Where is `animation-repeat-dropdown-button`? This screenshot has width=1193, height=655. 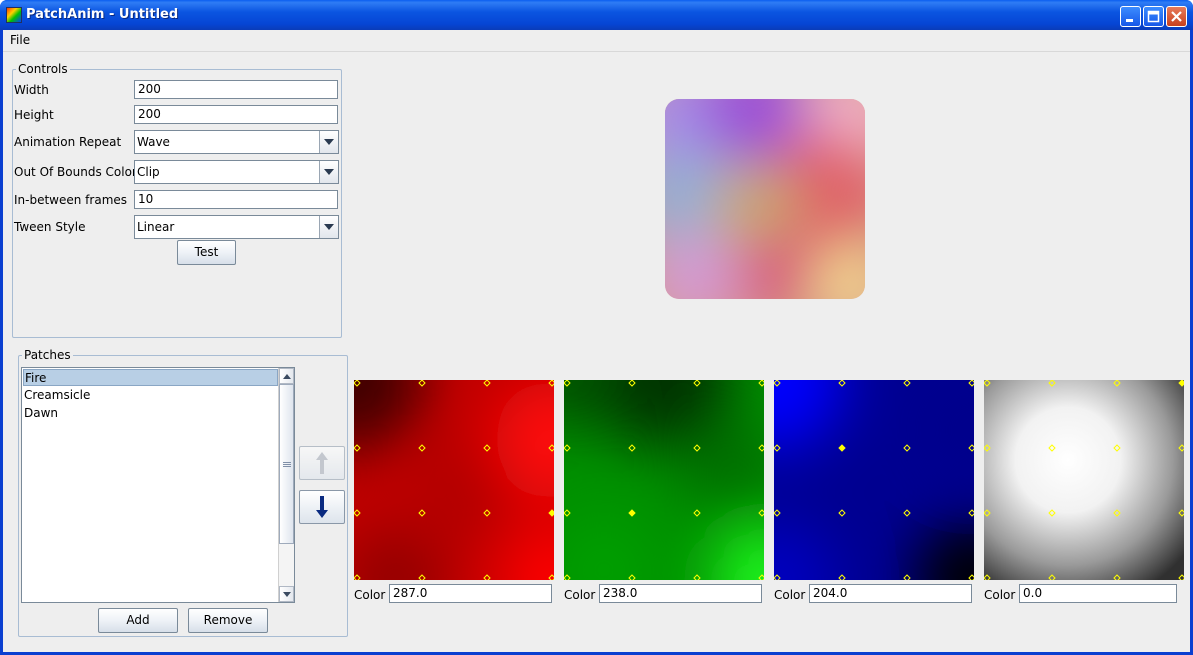 animation-repeat-dropdown-button is located at coordinates (328, 142).